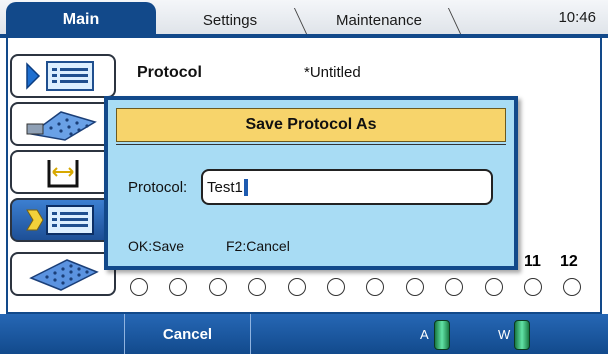 The height and width of the screenshot is (354, 608). What do you see at coordinates (532, 261) in the screenshot?
I see `well-column-11-label: 11` at bounding box center [532, 261].